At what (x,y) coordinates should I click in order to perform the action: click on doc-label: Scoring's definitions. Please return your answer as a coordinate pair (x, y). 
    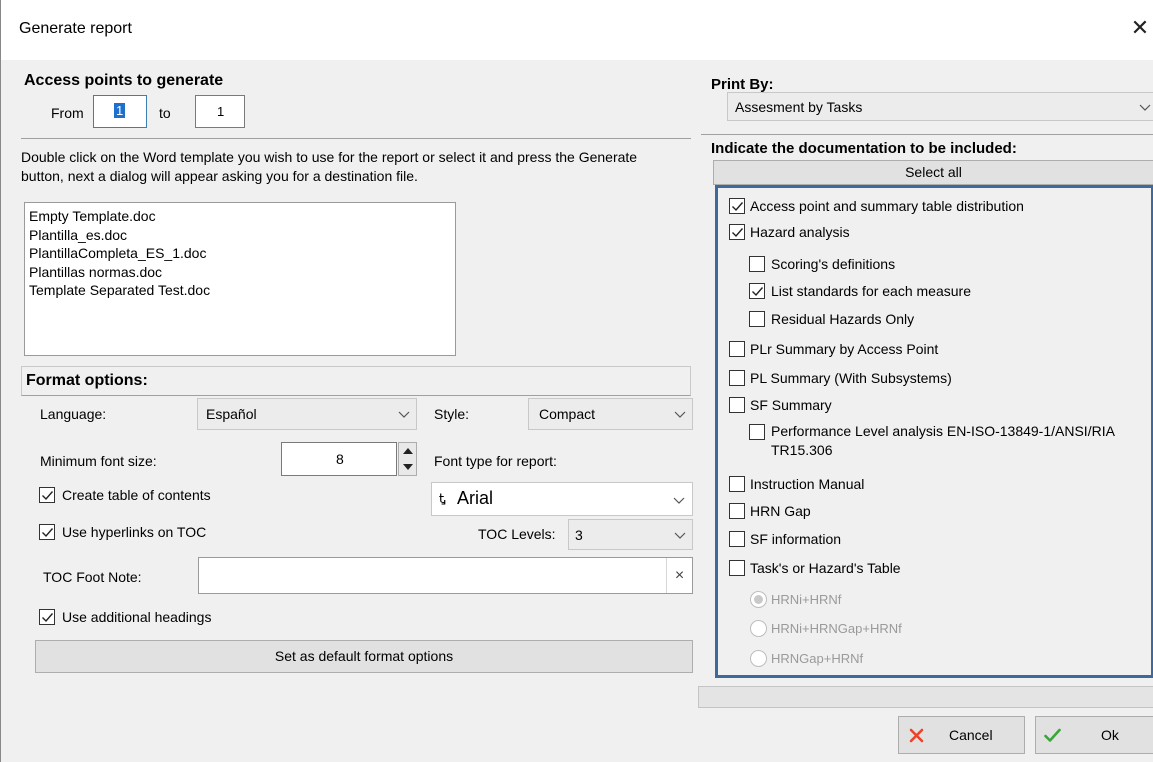
    Looking at the image, I should click on (833, 264).